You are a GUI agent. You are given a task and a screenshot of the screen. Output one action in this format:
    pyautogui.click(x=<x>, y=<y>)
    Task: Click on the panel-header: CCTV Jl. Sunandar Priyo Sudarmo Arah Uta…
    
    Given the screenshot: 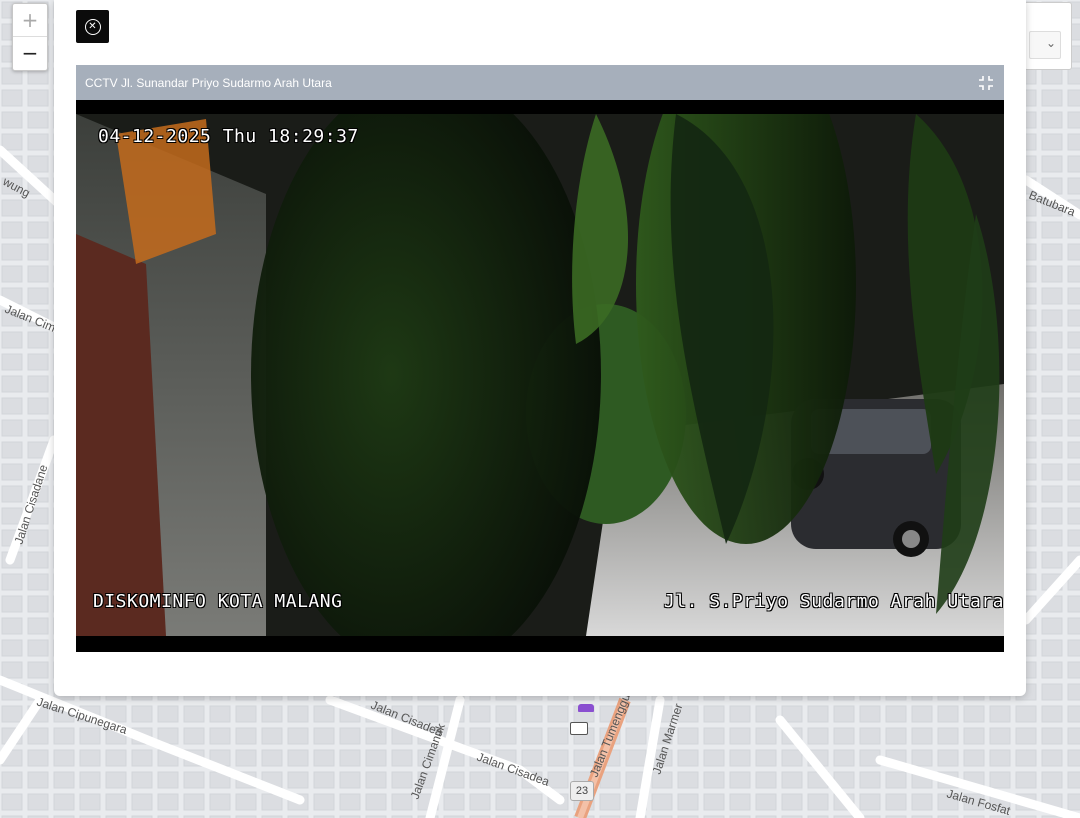 What is the action you would take?
    pyautogui.click(x=540, y=82)
    